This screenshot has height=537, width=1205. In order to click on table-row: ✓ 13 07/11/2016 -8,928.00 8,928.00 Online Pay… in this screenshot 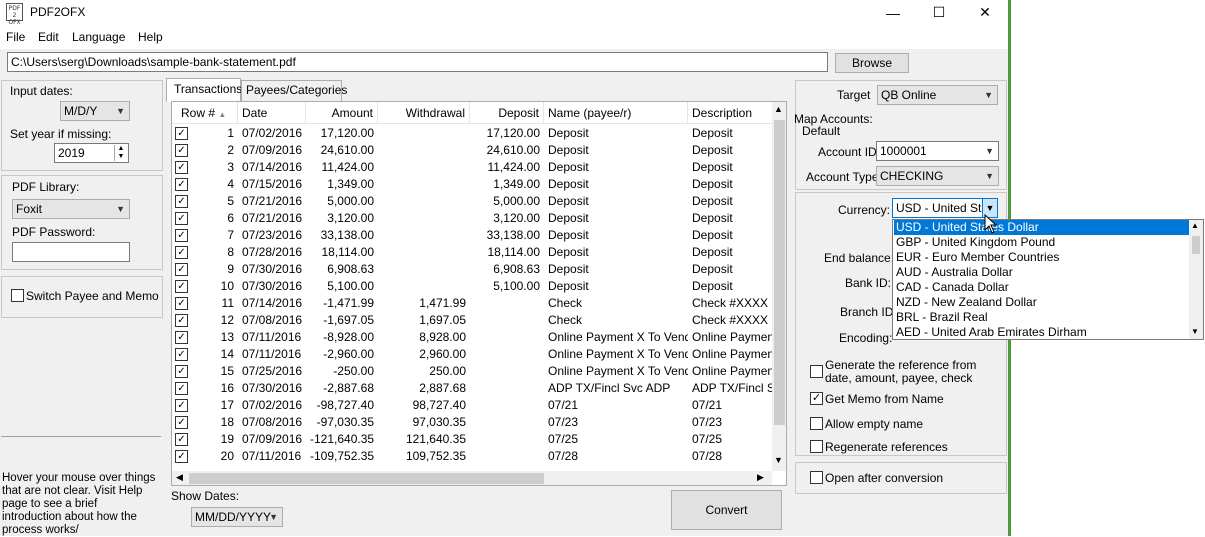, I will do `click(474, 337)`.